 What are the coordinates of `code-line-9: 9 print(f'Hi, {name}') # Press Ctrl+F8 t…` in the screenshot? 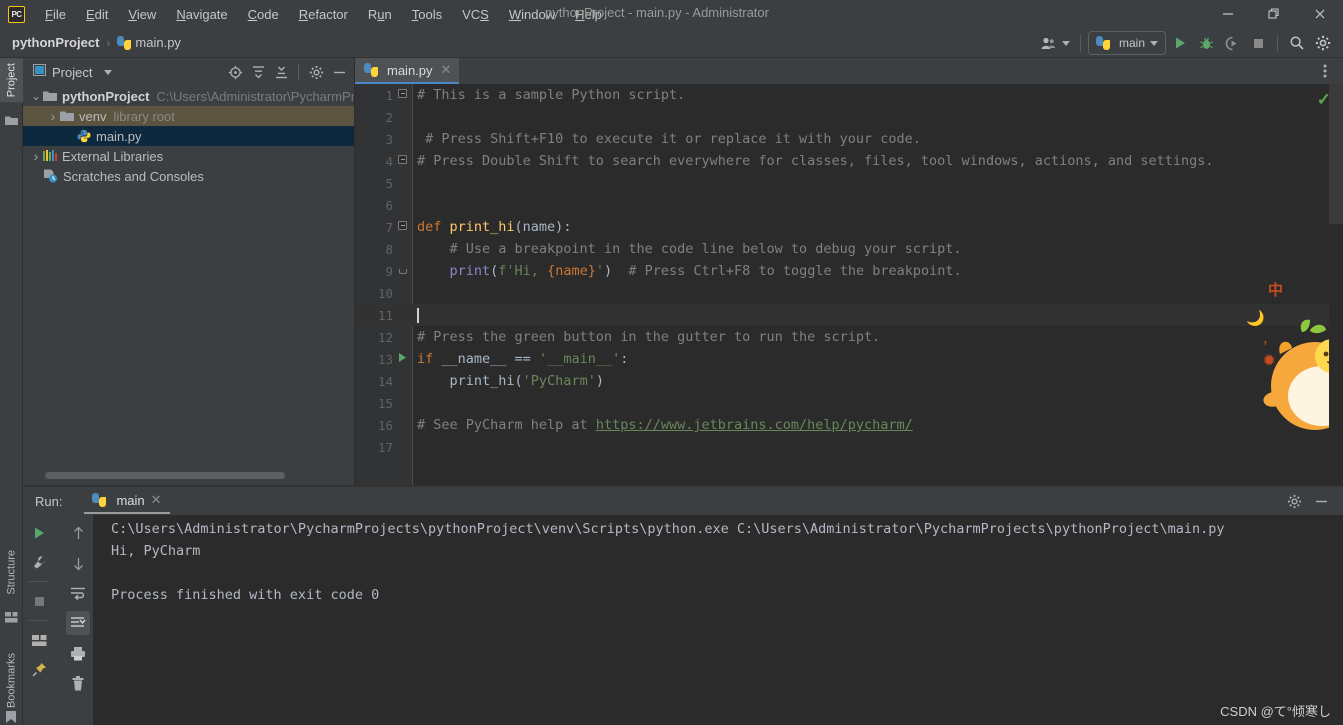 It's located at (849, 271).